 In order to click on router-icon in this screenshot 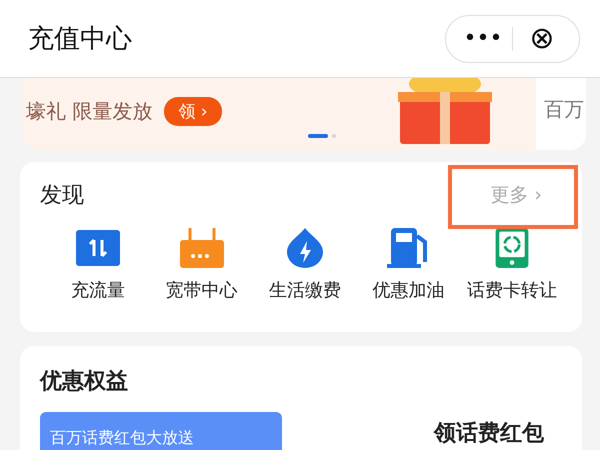, I will do `click(202, 248)`.